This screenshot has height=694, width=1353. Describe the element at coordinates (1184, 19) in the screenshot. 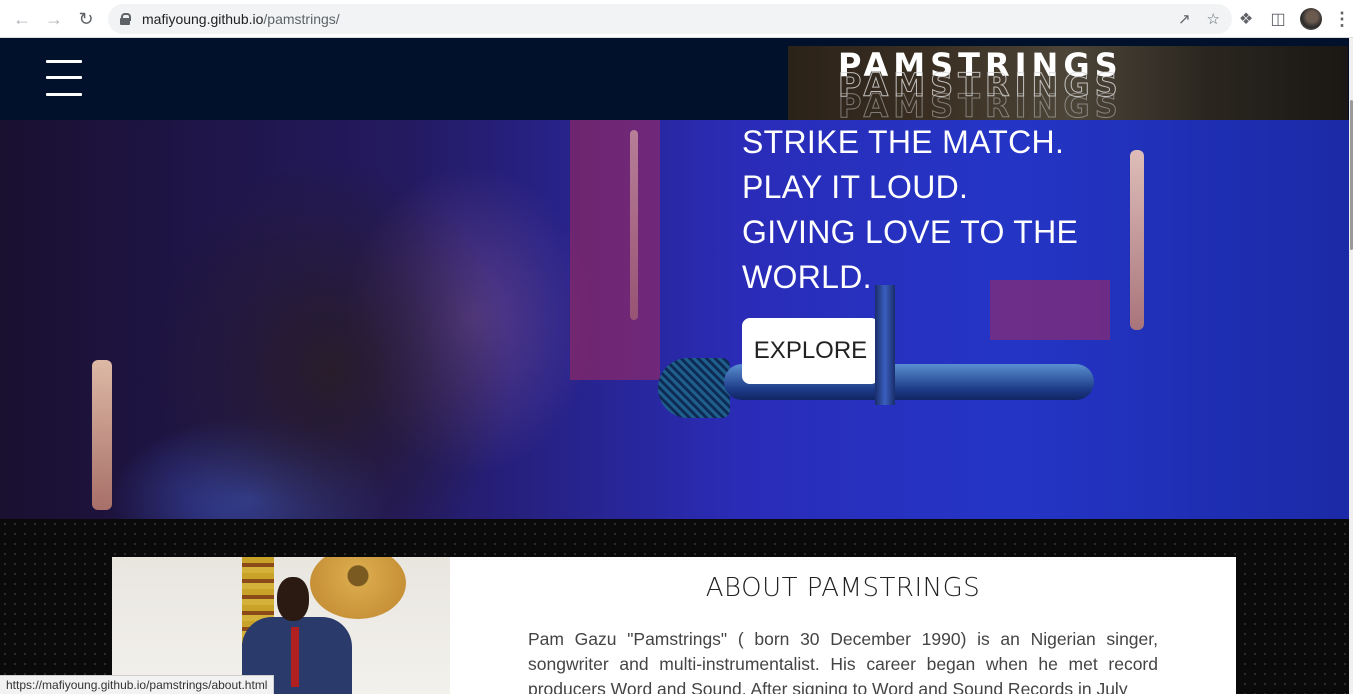

I see `share-icon: ↗` at that location.